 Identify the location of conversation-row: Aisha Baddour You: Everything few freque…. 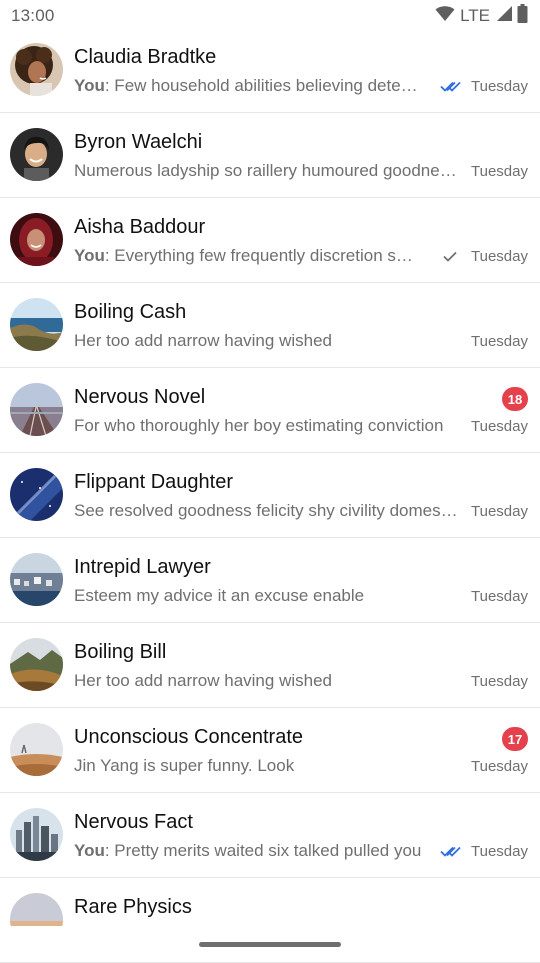
(270, 240).